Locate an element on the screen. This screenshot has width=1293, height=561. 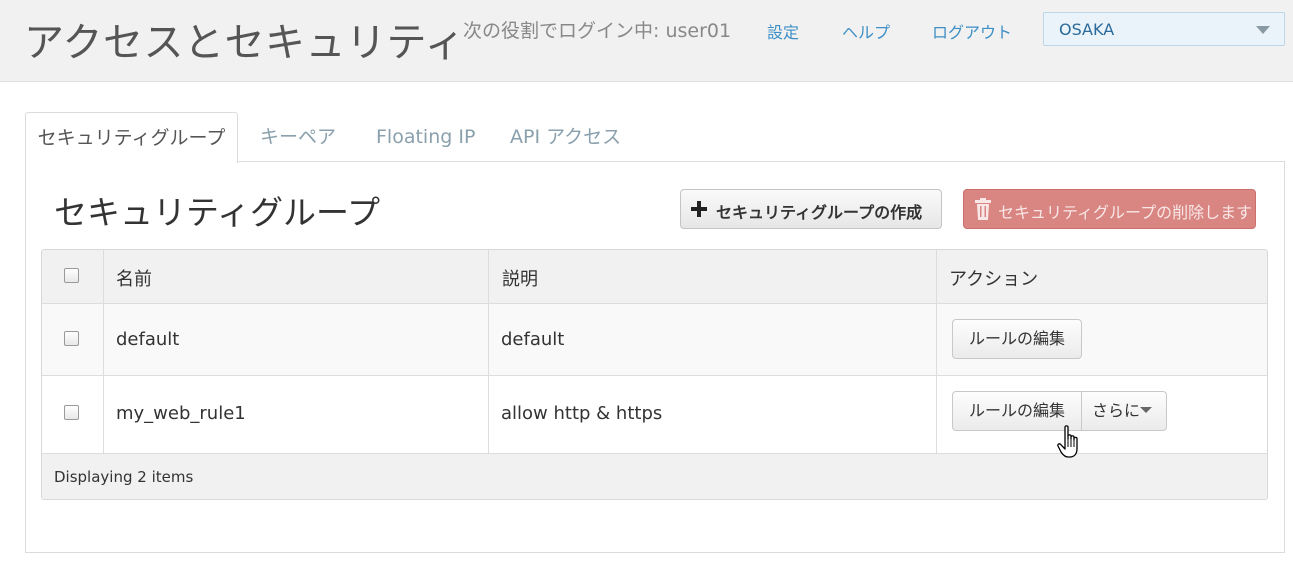
row-description: allow http & https is located at coordinates (582, 413).